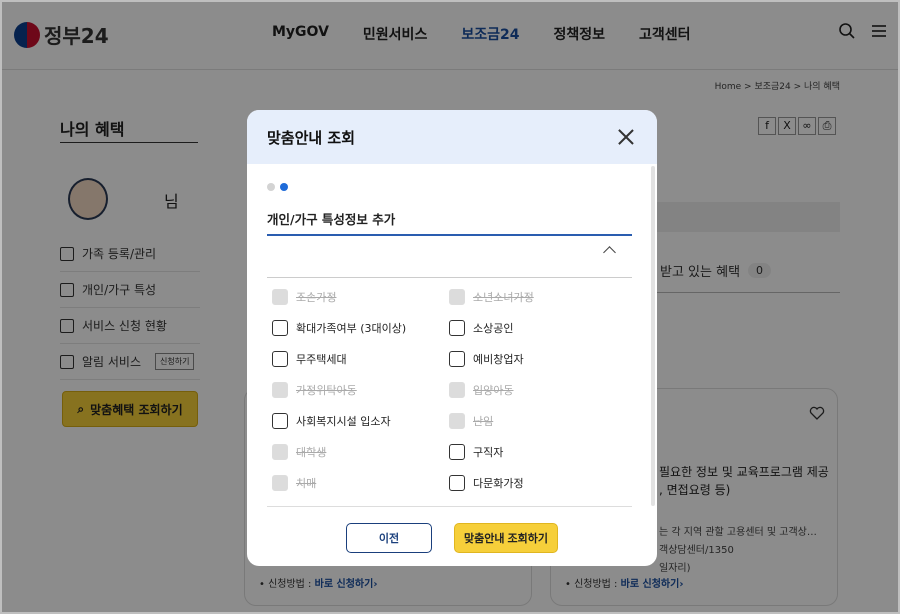 The width and height of the screenshot is (900, 614). Describe the element at coordinates (306, 483) in the screenshot. I see `option-label: 치매` at that location.